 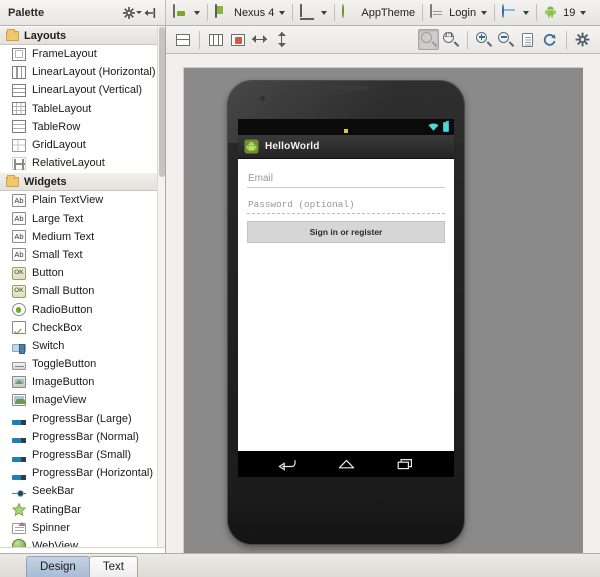 What do you see at coordinates (433, 127) in the screenshot?
I see `wifi-icon` at bounding box center [433, 127].